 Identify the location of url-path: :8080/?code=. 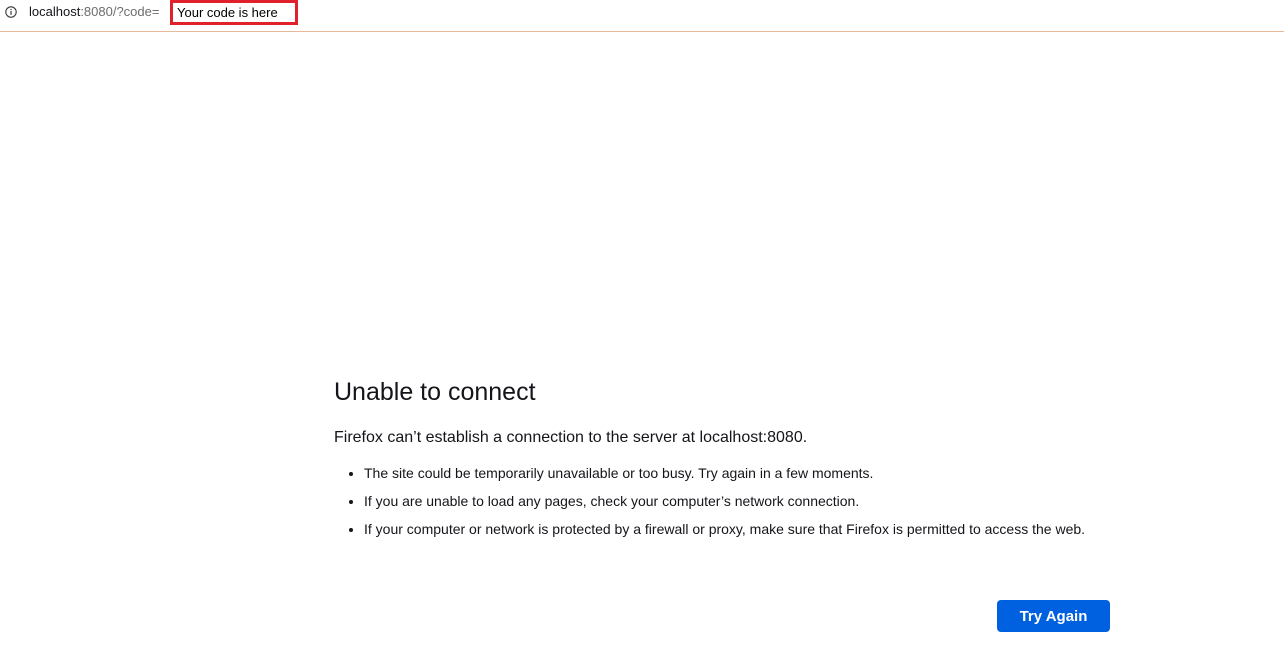
(120, 11).